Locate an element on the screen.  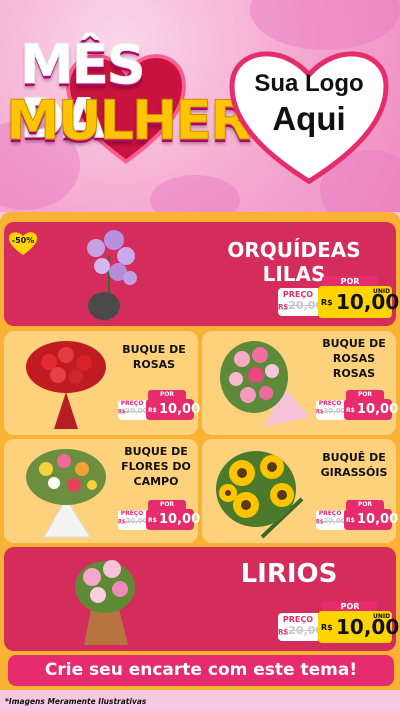
sunflower-bouquet-image is located at coordinates (260, 495).